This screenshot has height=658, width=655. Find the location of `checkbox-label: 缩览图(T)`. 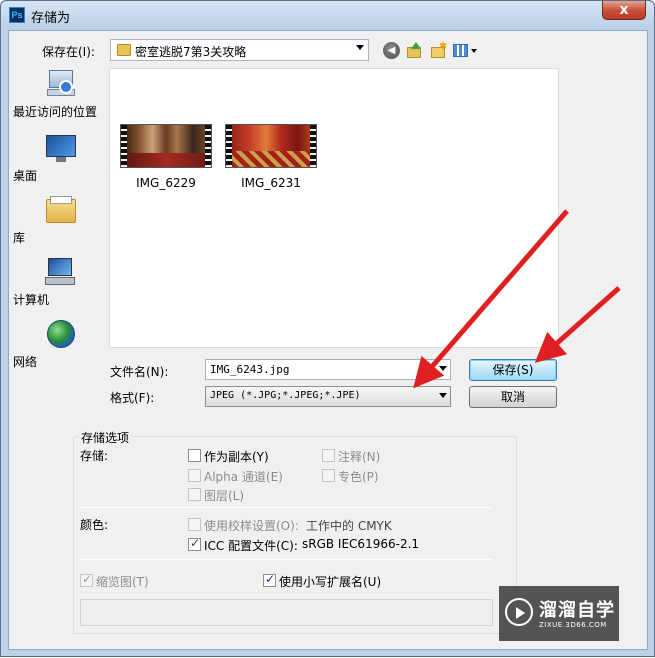

checkbox-label: 缩览图(T) is located at coordinates (122, 582).